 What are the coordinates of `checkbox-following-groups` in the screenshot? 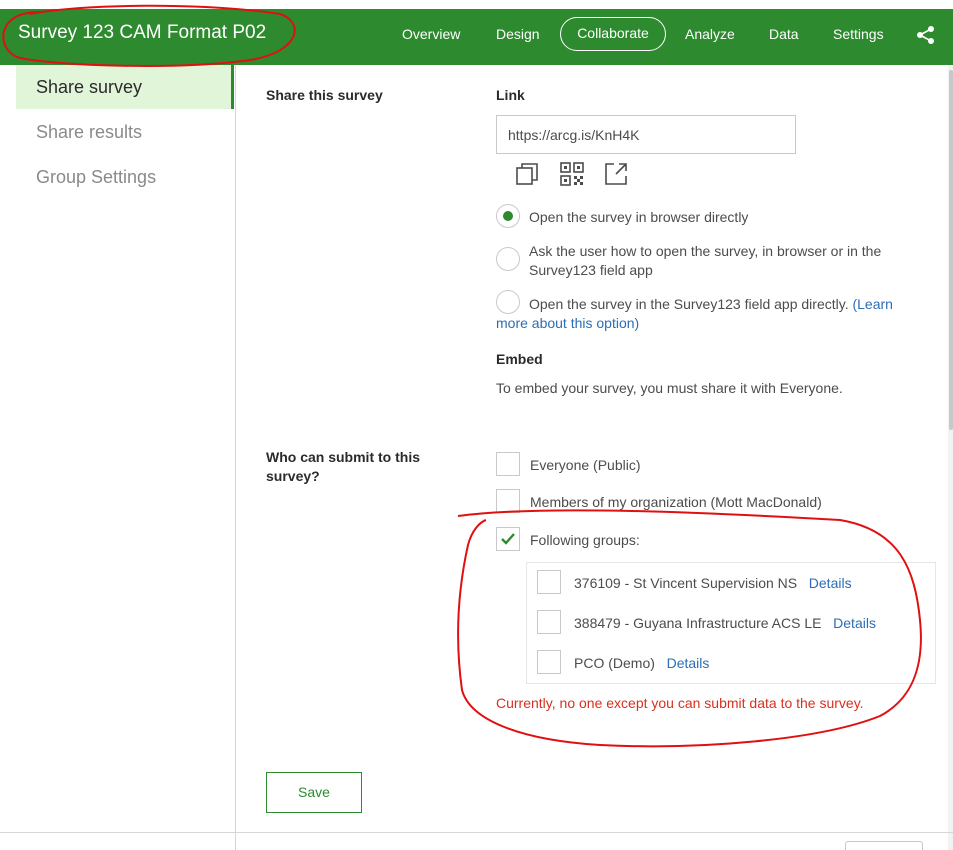 It's located at (508, 539).